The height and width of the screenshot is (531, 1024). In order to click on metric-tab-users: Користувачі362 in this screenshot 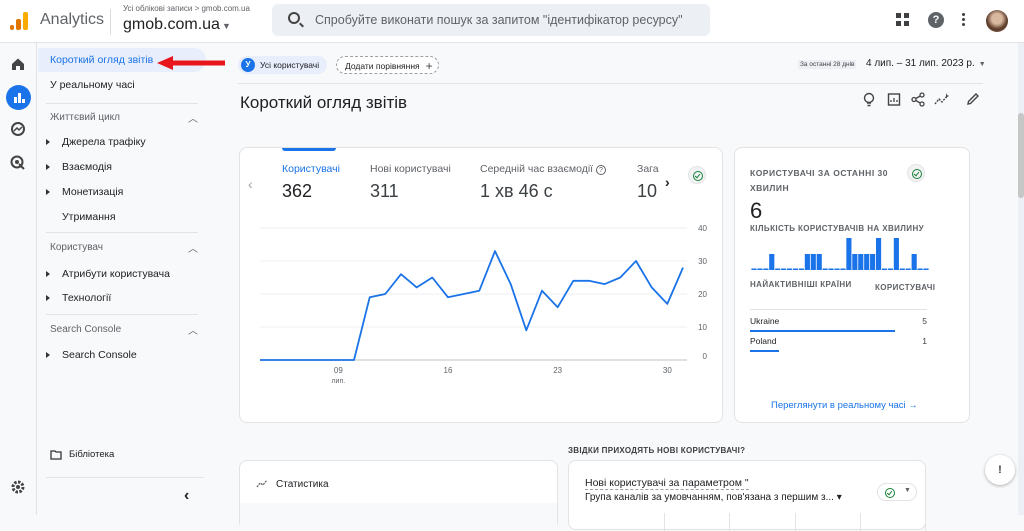, I will do `click(311, 182)`.